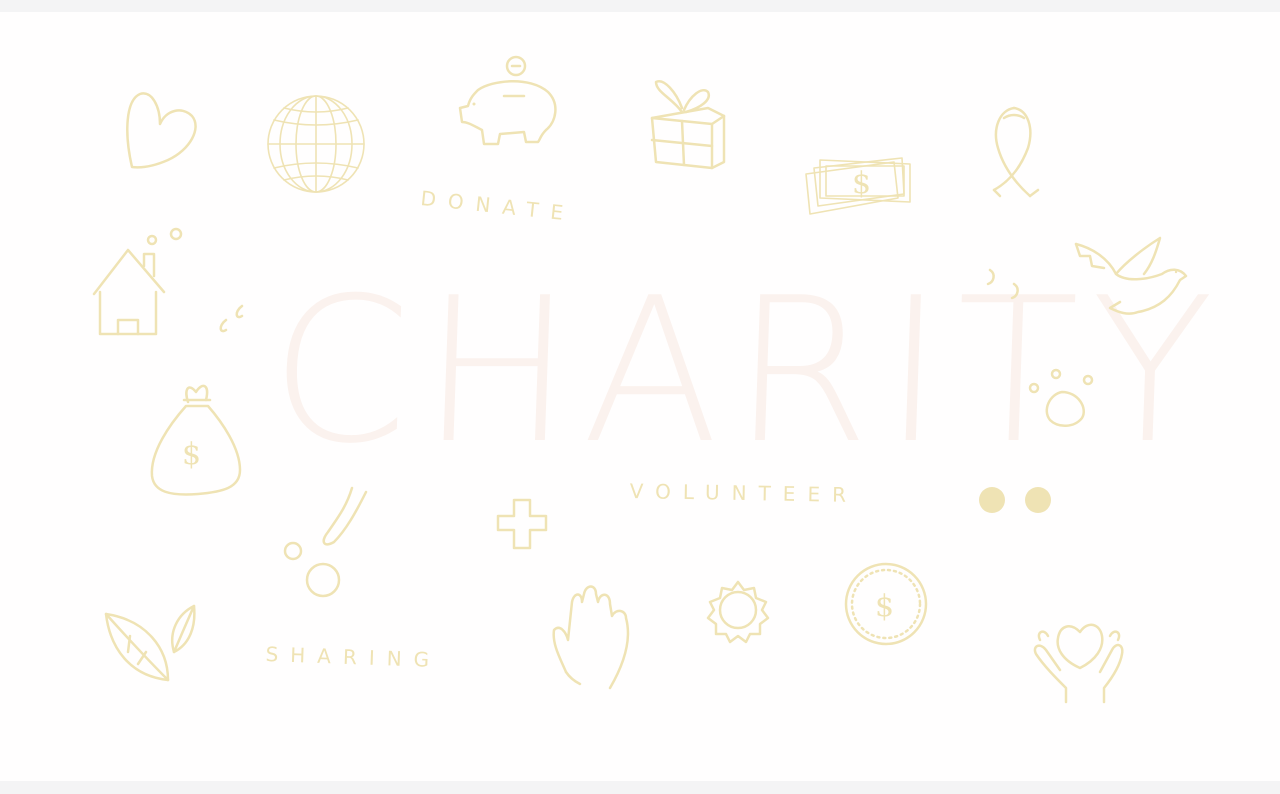 The height and width of the screenshot is (794, 1280). I want to click on plus-icon, so click(522, 524).